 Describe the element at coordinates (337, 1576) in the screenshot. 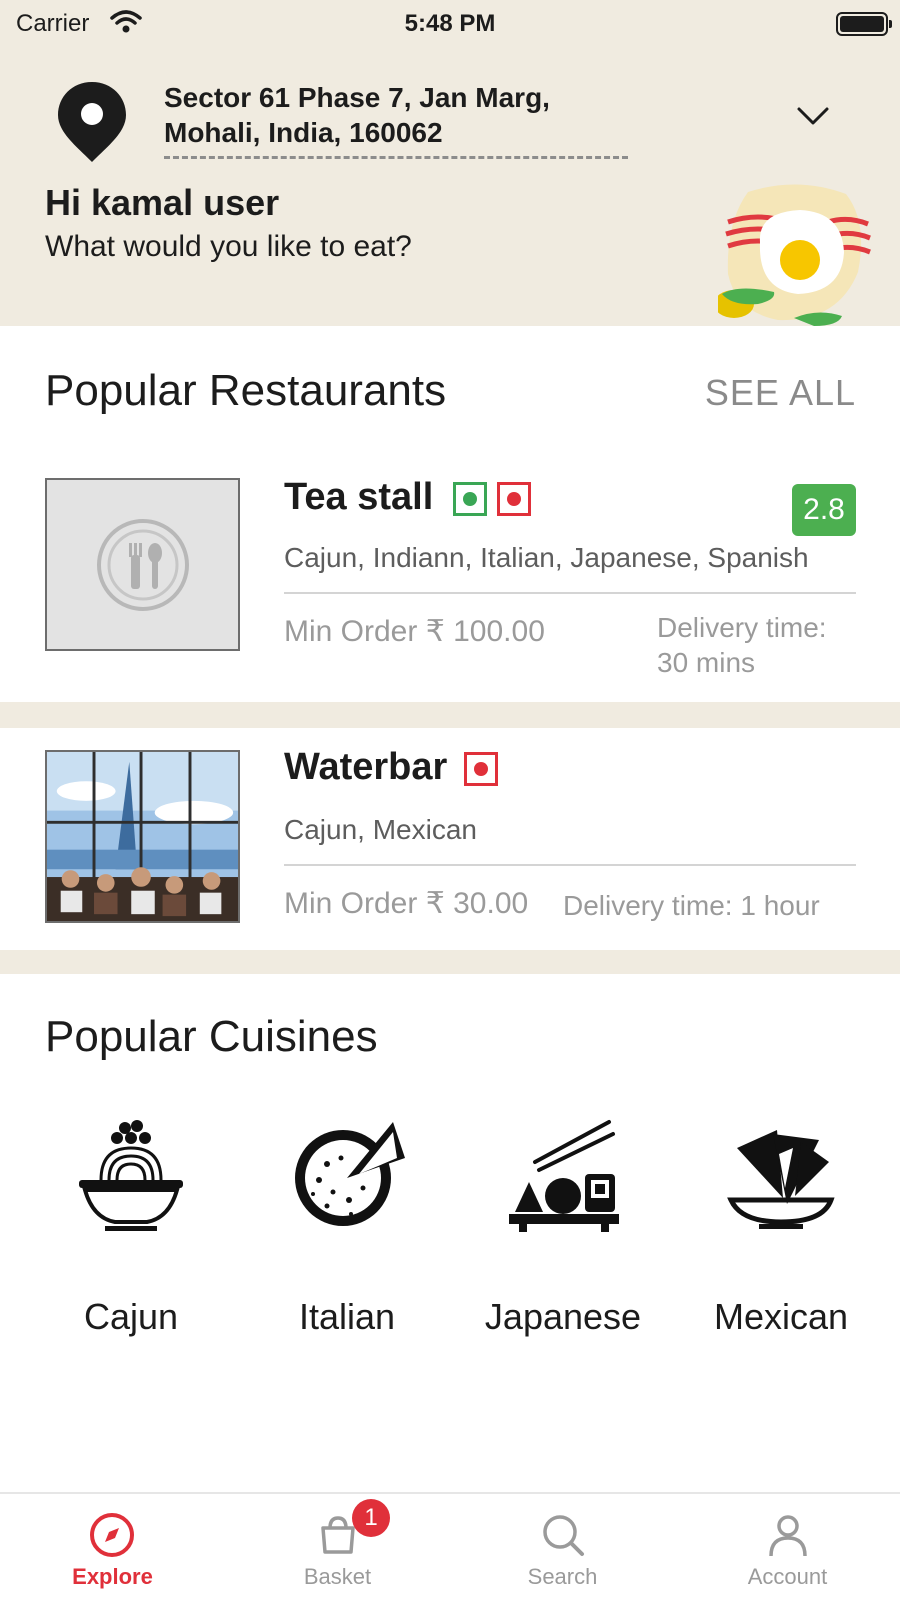

I see `tab-label: Basket` at that location.